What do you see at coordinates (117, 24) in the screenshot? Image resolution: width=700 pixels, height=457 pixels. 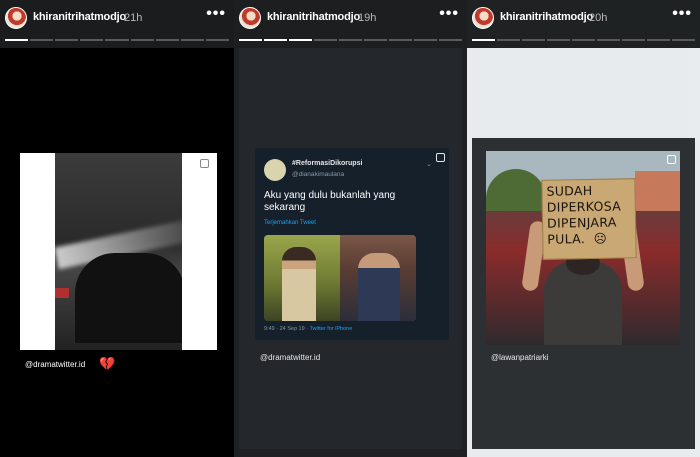 I see `story-header: khiranitrihatmodjo 21h •••` at bounding box center [117, 24].